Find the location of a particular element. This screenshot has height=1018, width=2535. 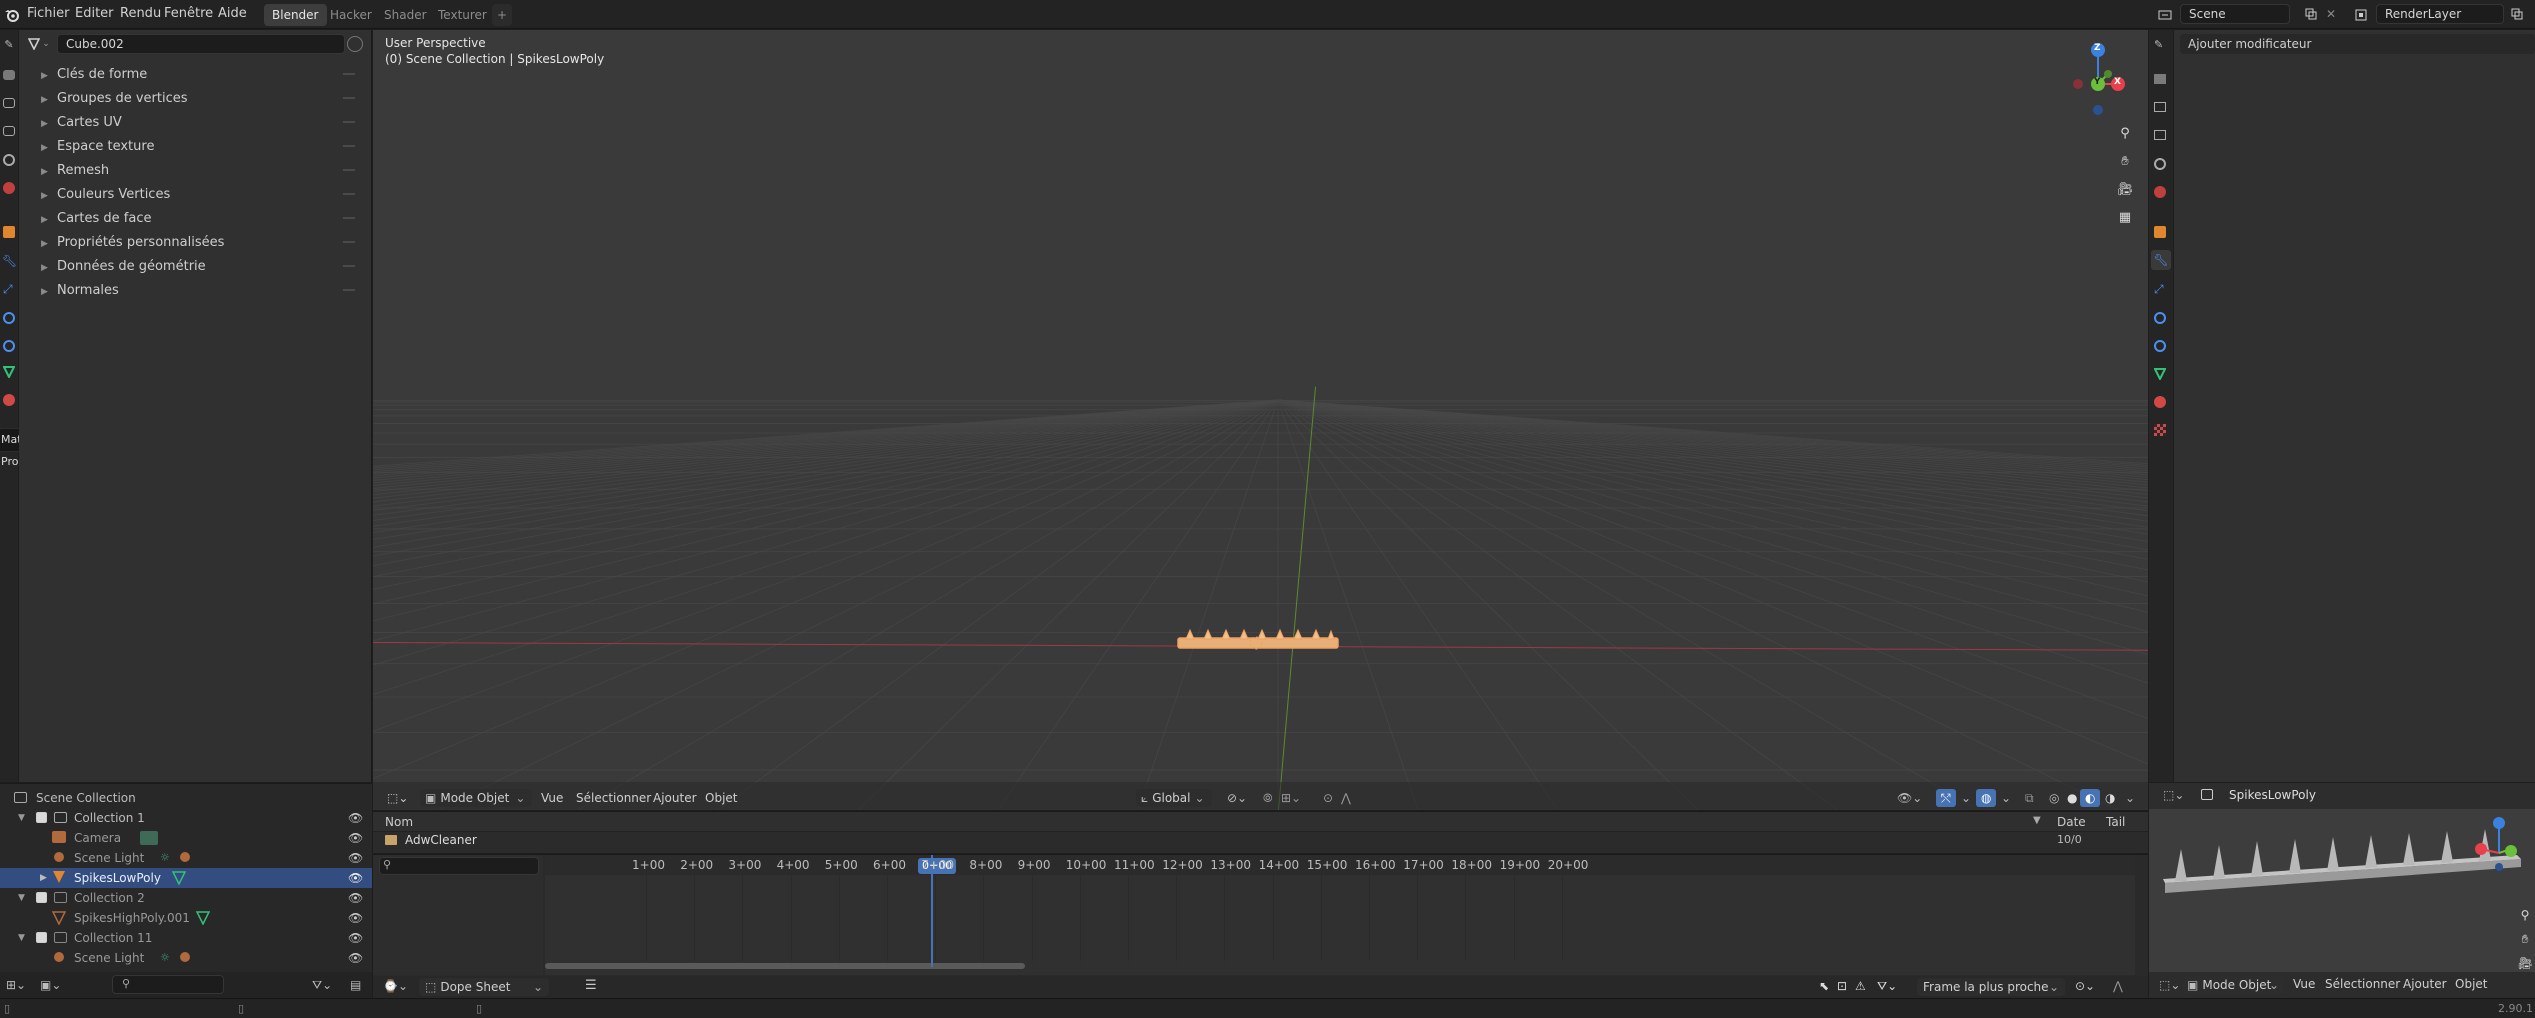

object-tab-icon is located at coordinates (9, 232).